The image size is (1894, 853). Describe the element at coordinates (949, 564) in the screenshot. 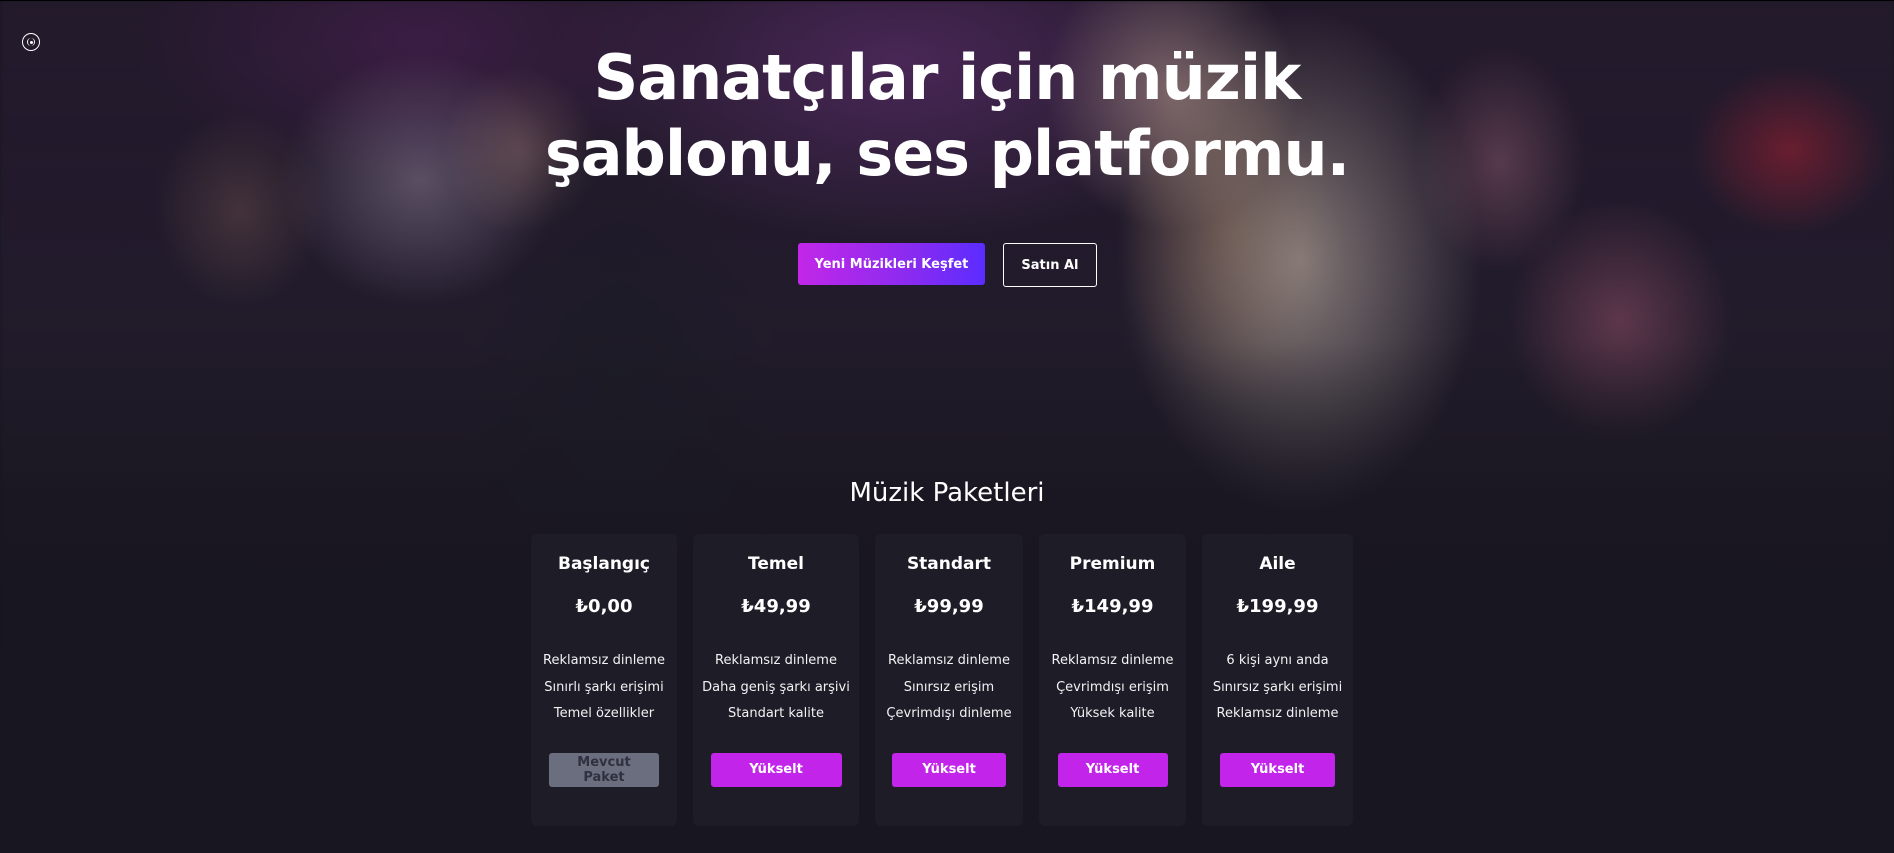

I see `package-name: Standart` at that location.